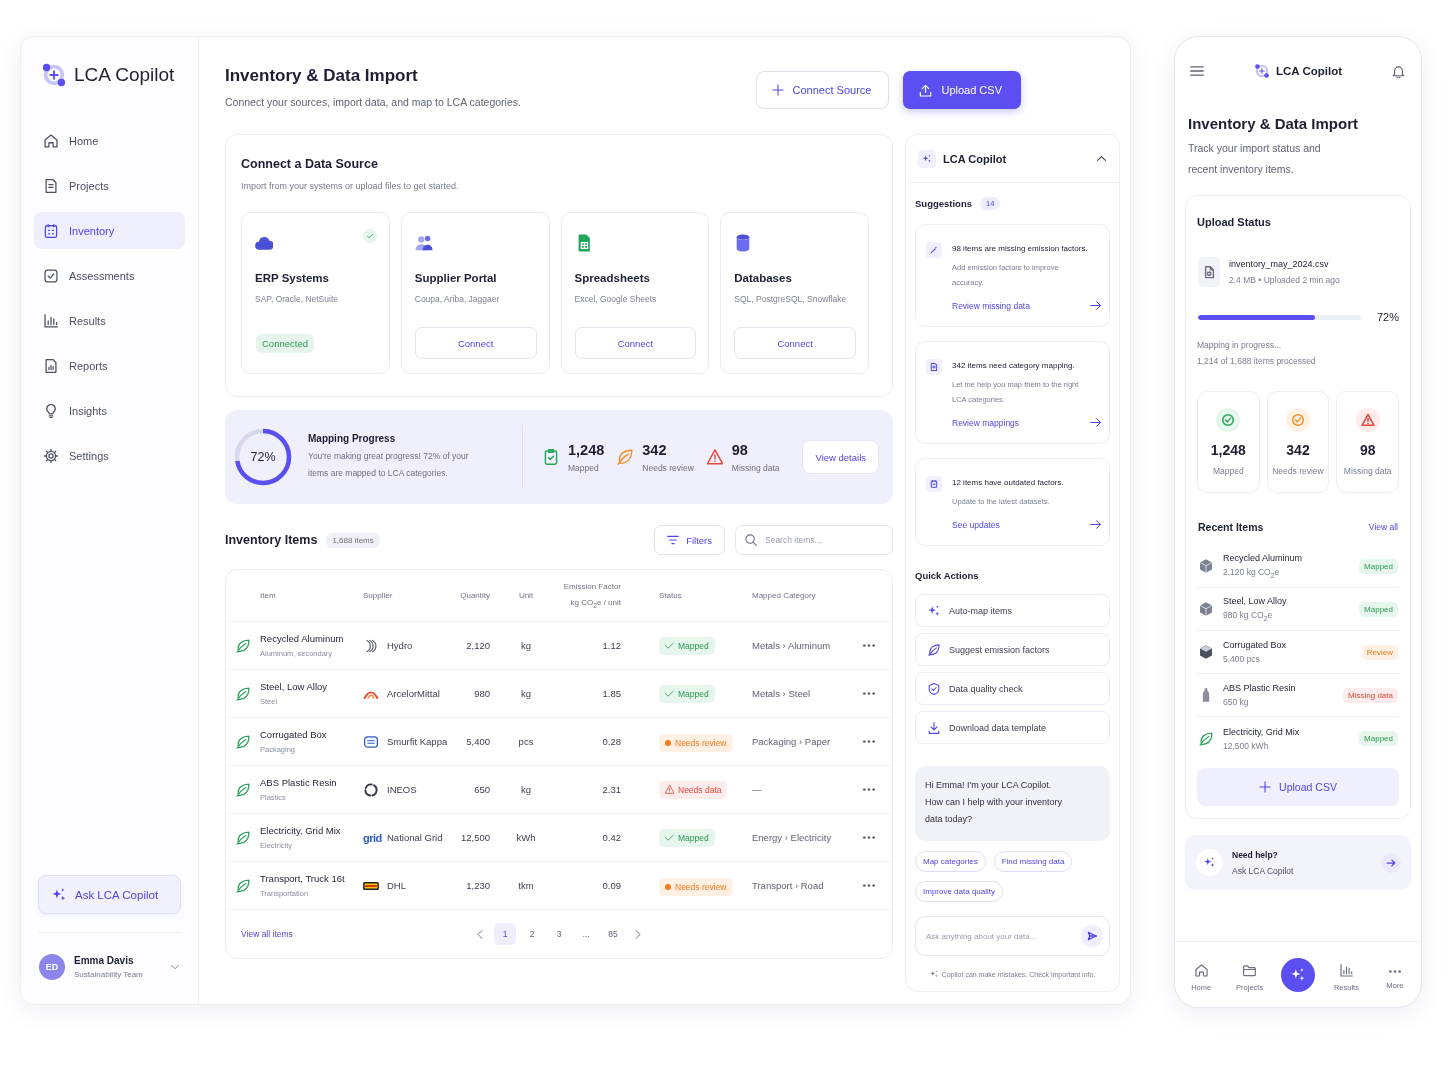 The width and height of the screenshot is (1448, 1086). I want to click on status-label: Needs review, so click(701, 742).